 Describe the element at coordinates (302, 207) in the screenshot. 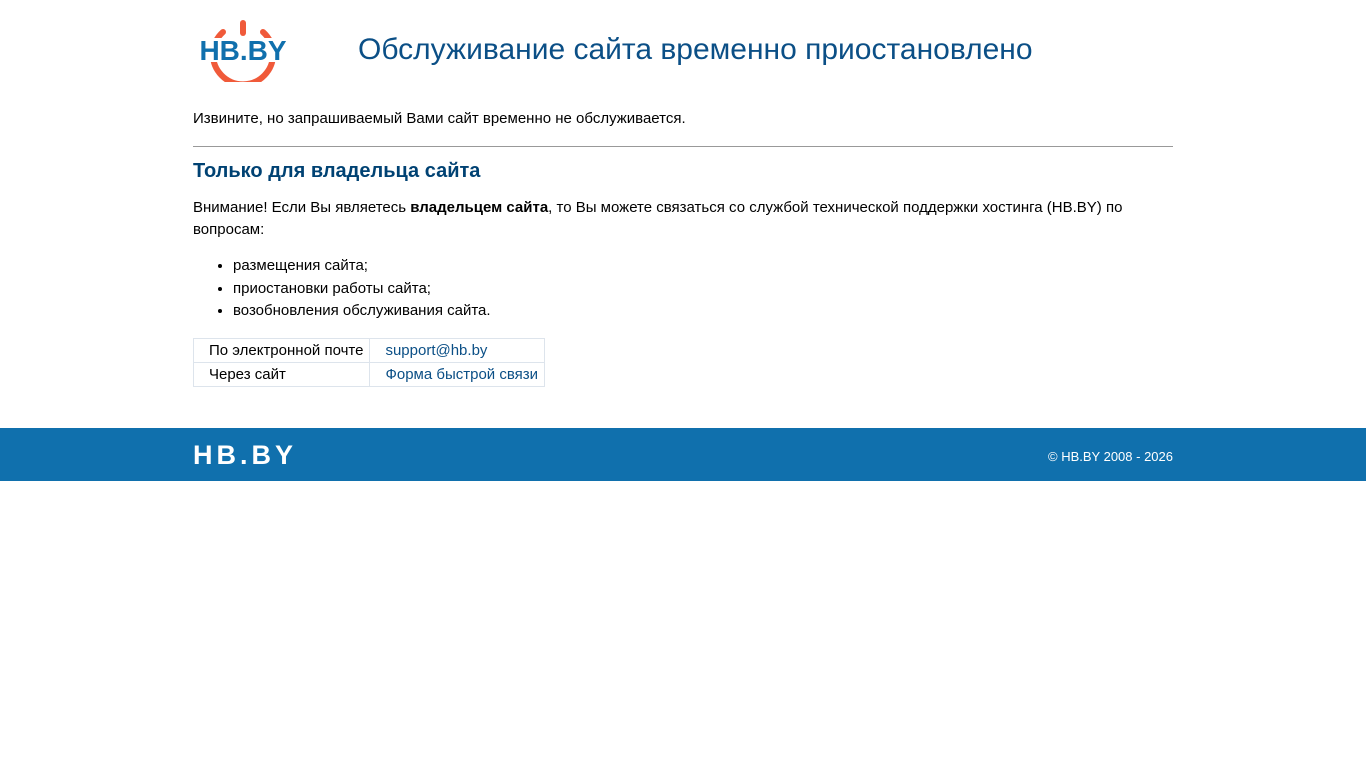

I see `notice-before: Внимание! Если Вы являетесь` at that location.